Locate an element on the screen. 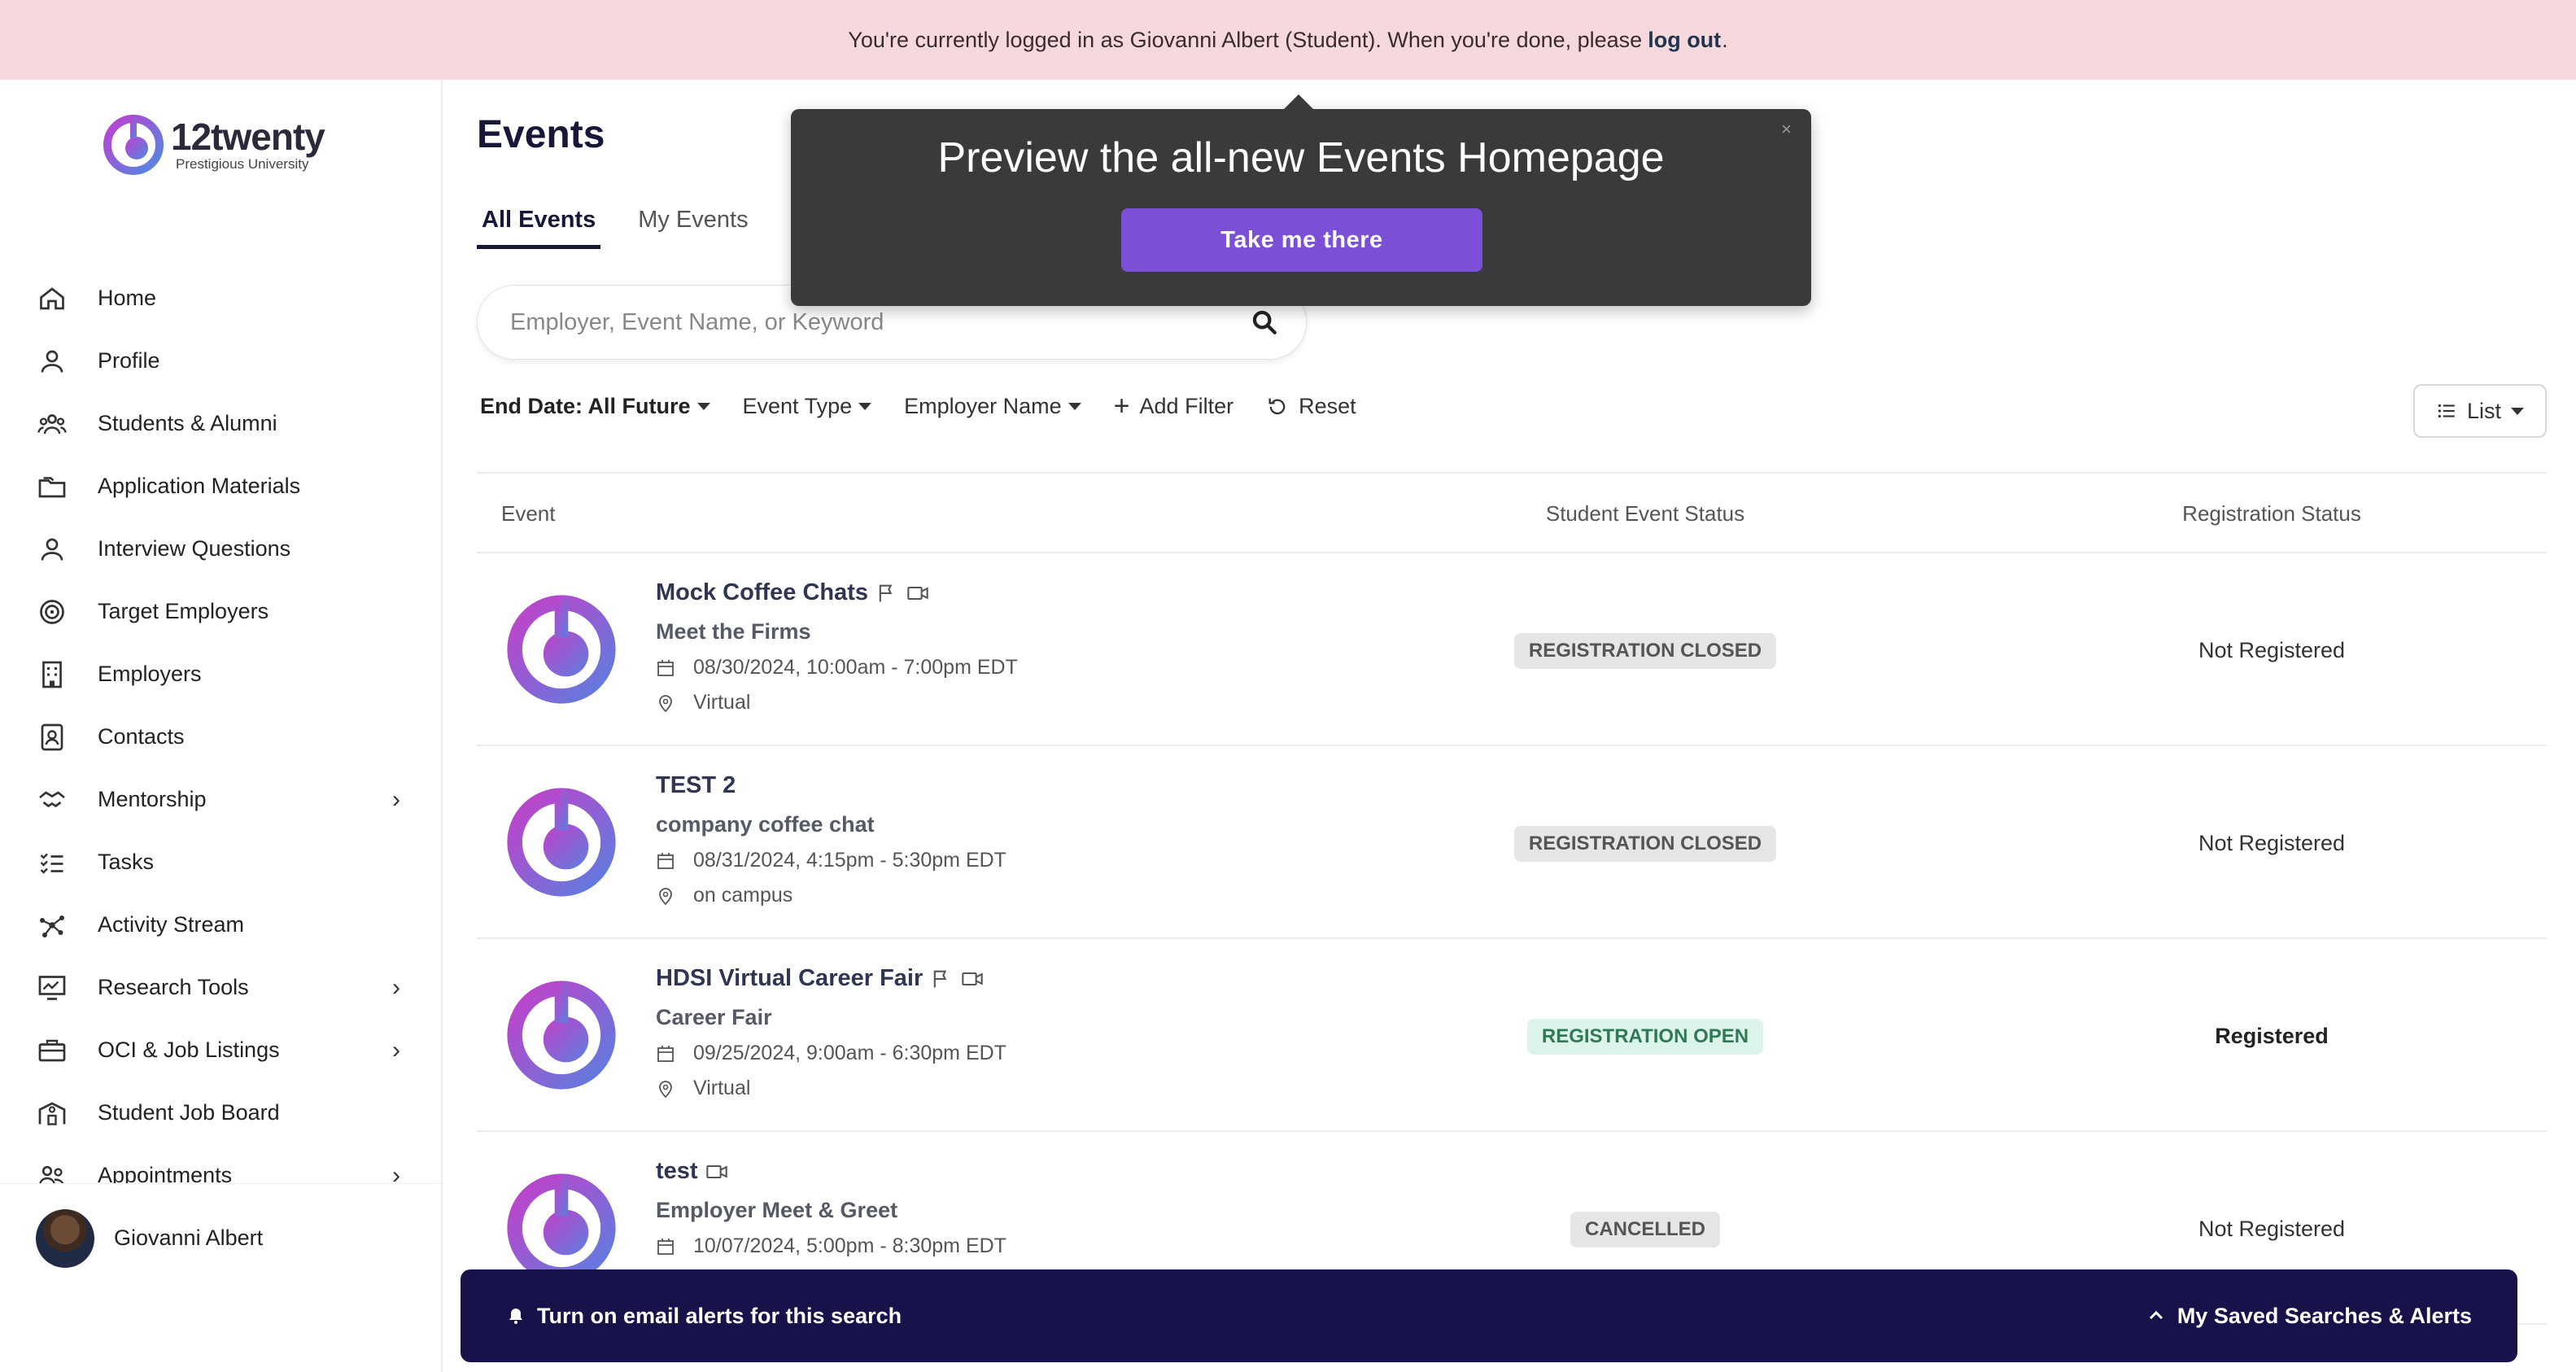 This screenshot has height=1372, width=2576. end-date-filter: End Date: All Future is located at coordinates (595, 406).